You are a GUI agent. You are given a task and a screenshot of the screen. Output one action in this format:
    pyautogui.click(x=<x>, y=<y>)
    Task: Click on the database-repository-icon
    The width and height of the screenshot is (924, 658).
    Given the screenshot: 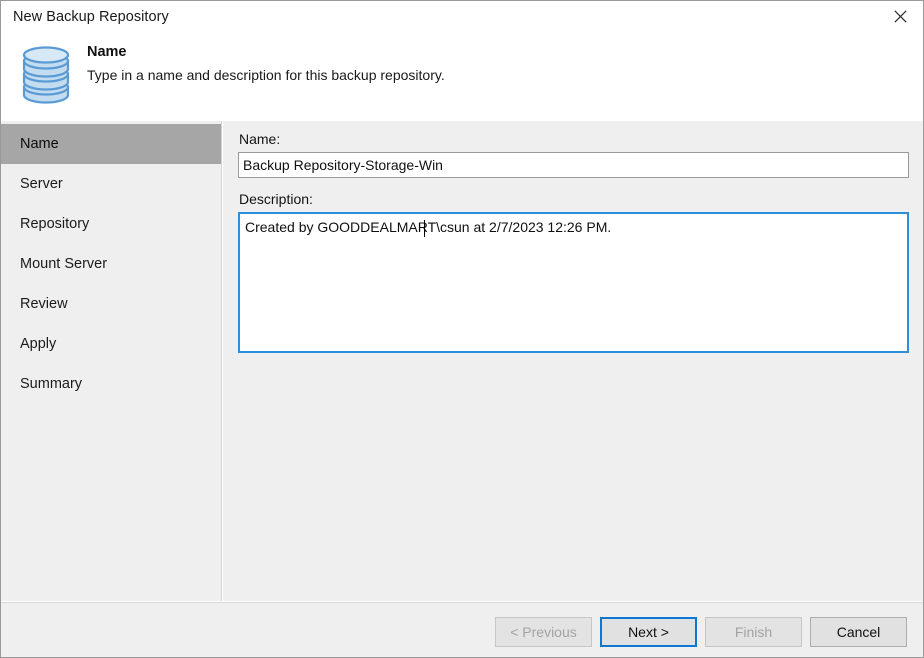 What is the action you would take?
    pyautogui.click(x=46, y=75)
    